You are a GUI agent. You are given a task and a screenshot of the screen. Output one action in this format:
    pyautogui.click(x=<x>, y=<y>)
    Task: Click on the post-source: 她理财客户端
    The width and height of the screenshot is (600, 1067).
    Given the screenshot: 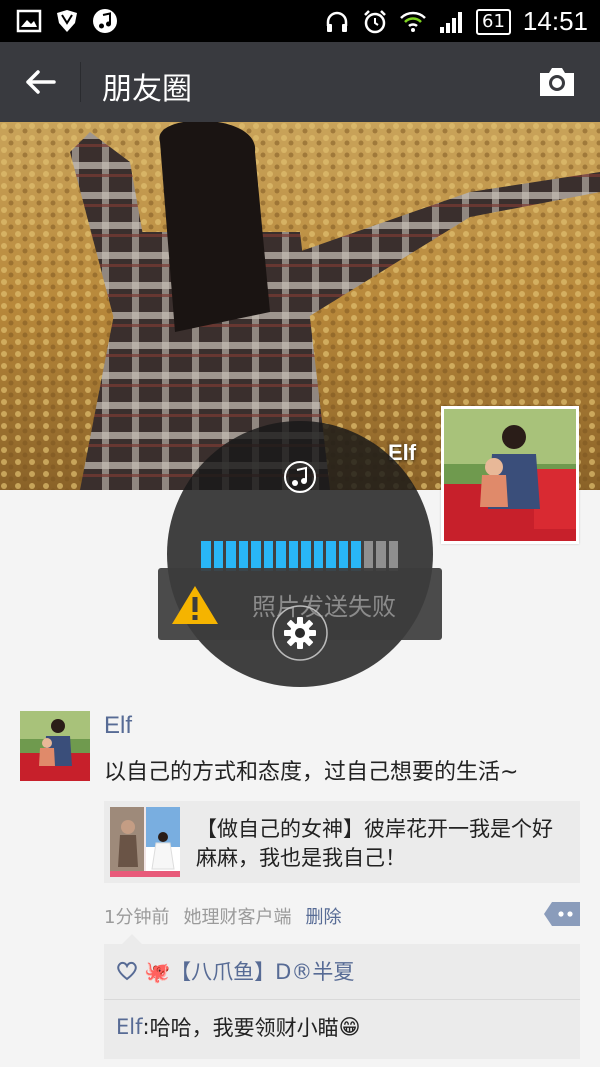 What is the action you would take?
    pyautogui.click(x=237, y=916)
    